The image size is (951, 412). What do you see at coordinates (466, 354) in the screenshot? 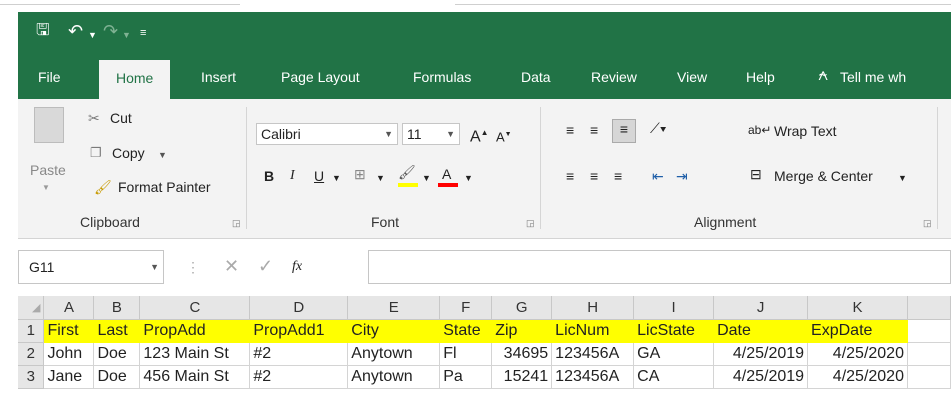
I see `cell: Fl` at bounding box center [466, 354].